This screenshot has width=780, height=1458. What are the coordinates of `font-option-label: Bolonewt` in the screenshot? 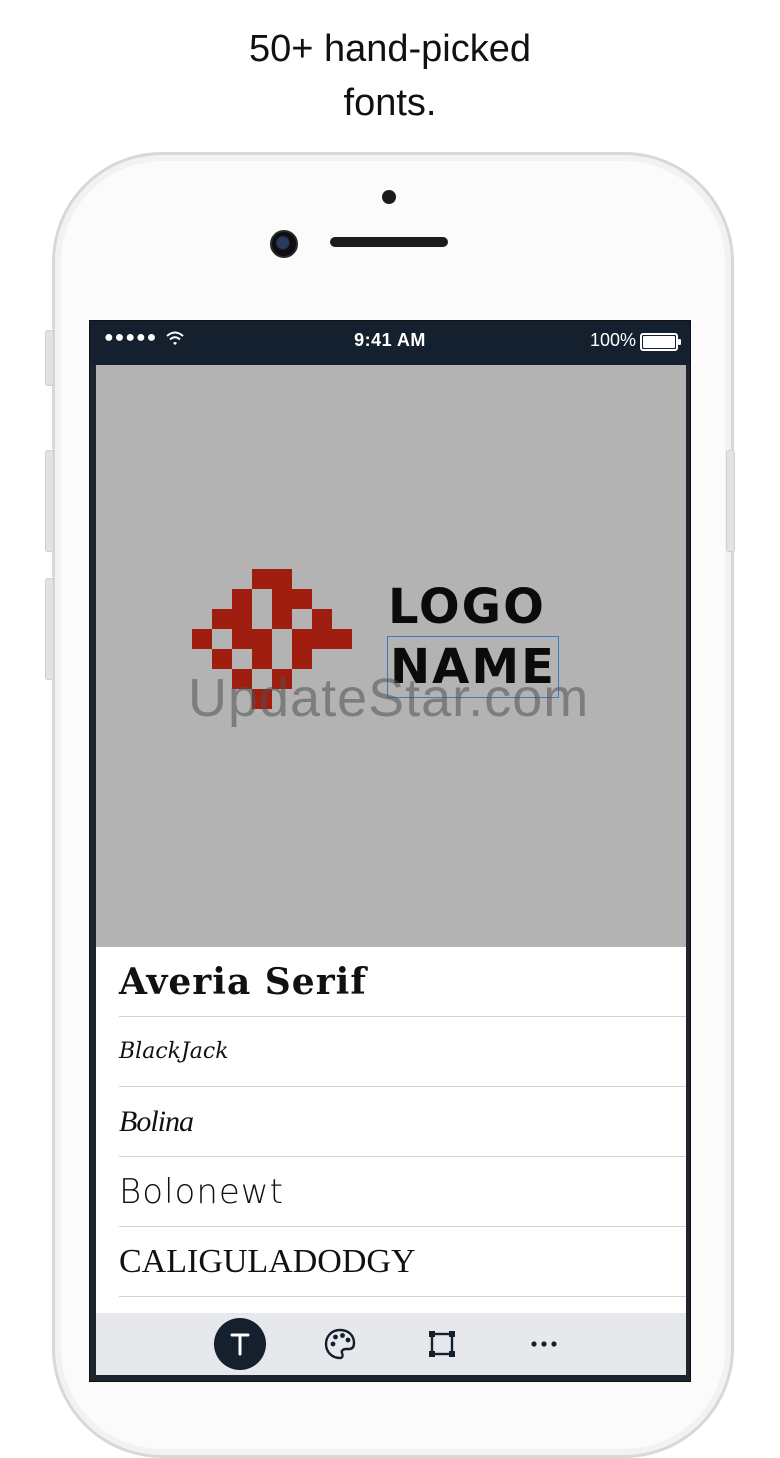 It's located at (201, 1191).